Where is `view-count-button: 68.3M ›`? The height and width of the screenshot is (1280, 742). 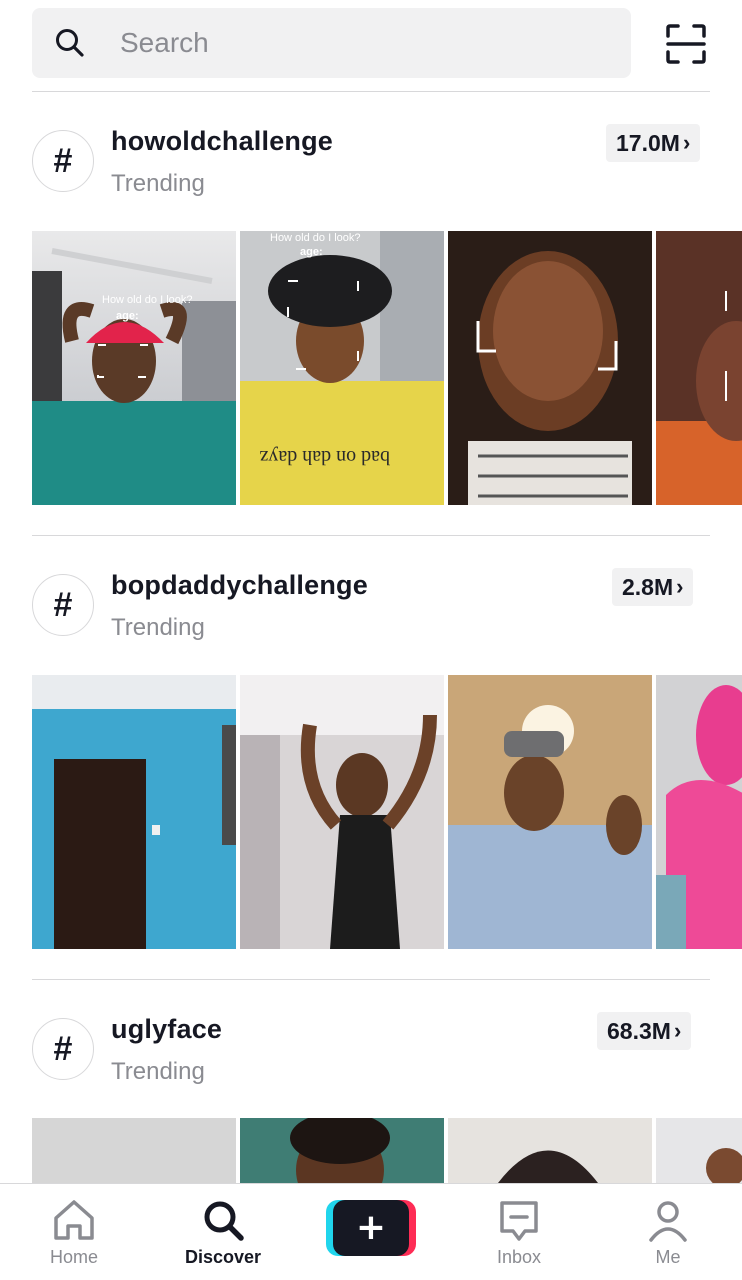
view-count-button: 68.3M › is located at coordinates (644, 1031).